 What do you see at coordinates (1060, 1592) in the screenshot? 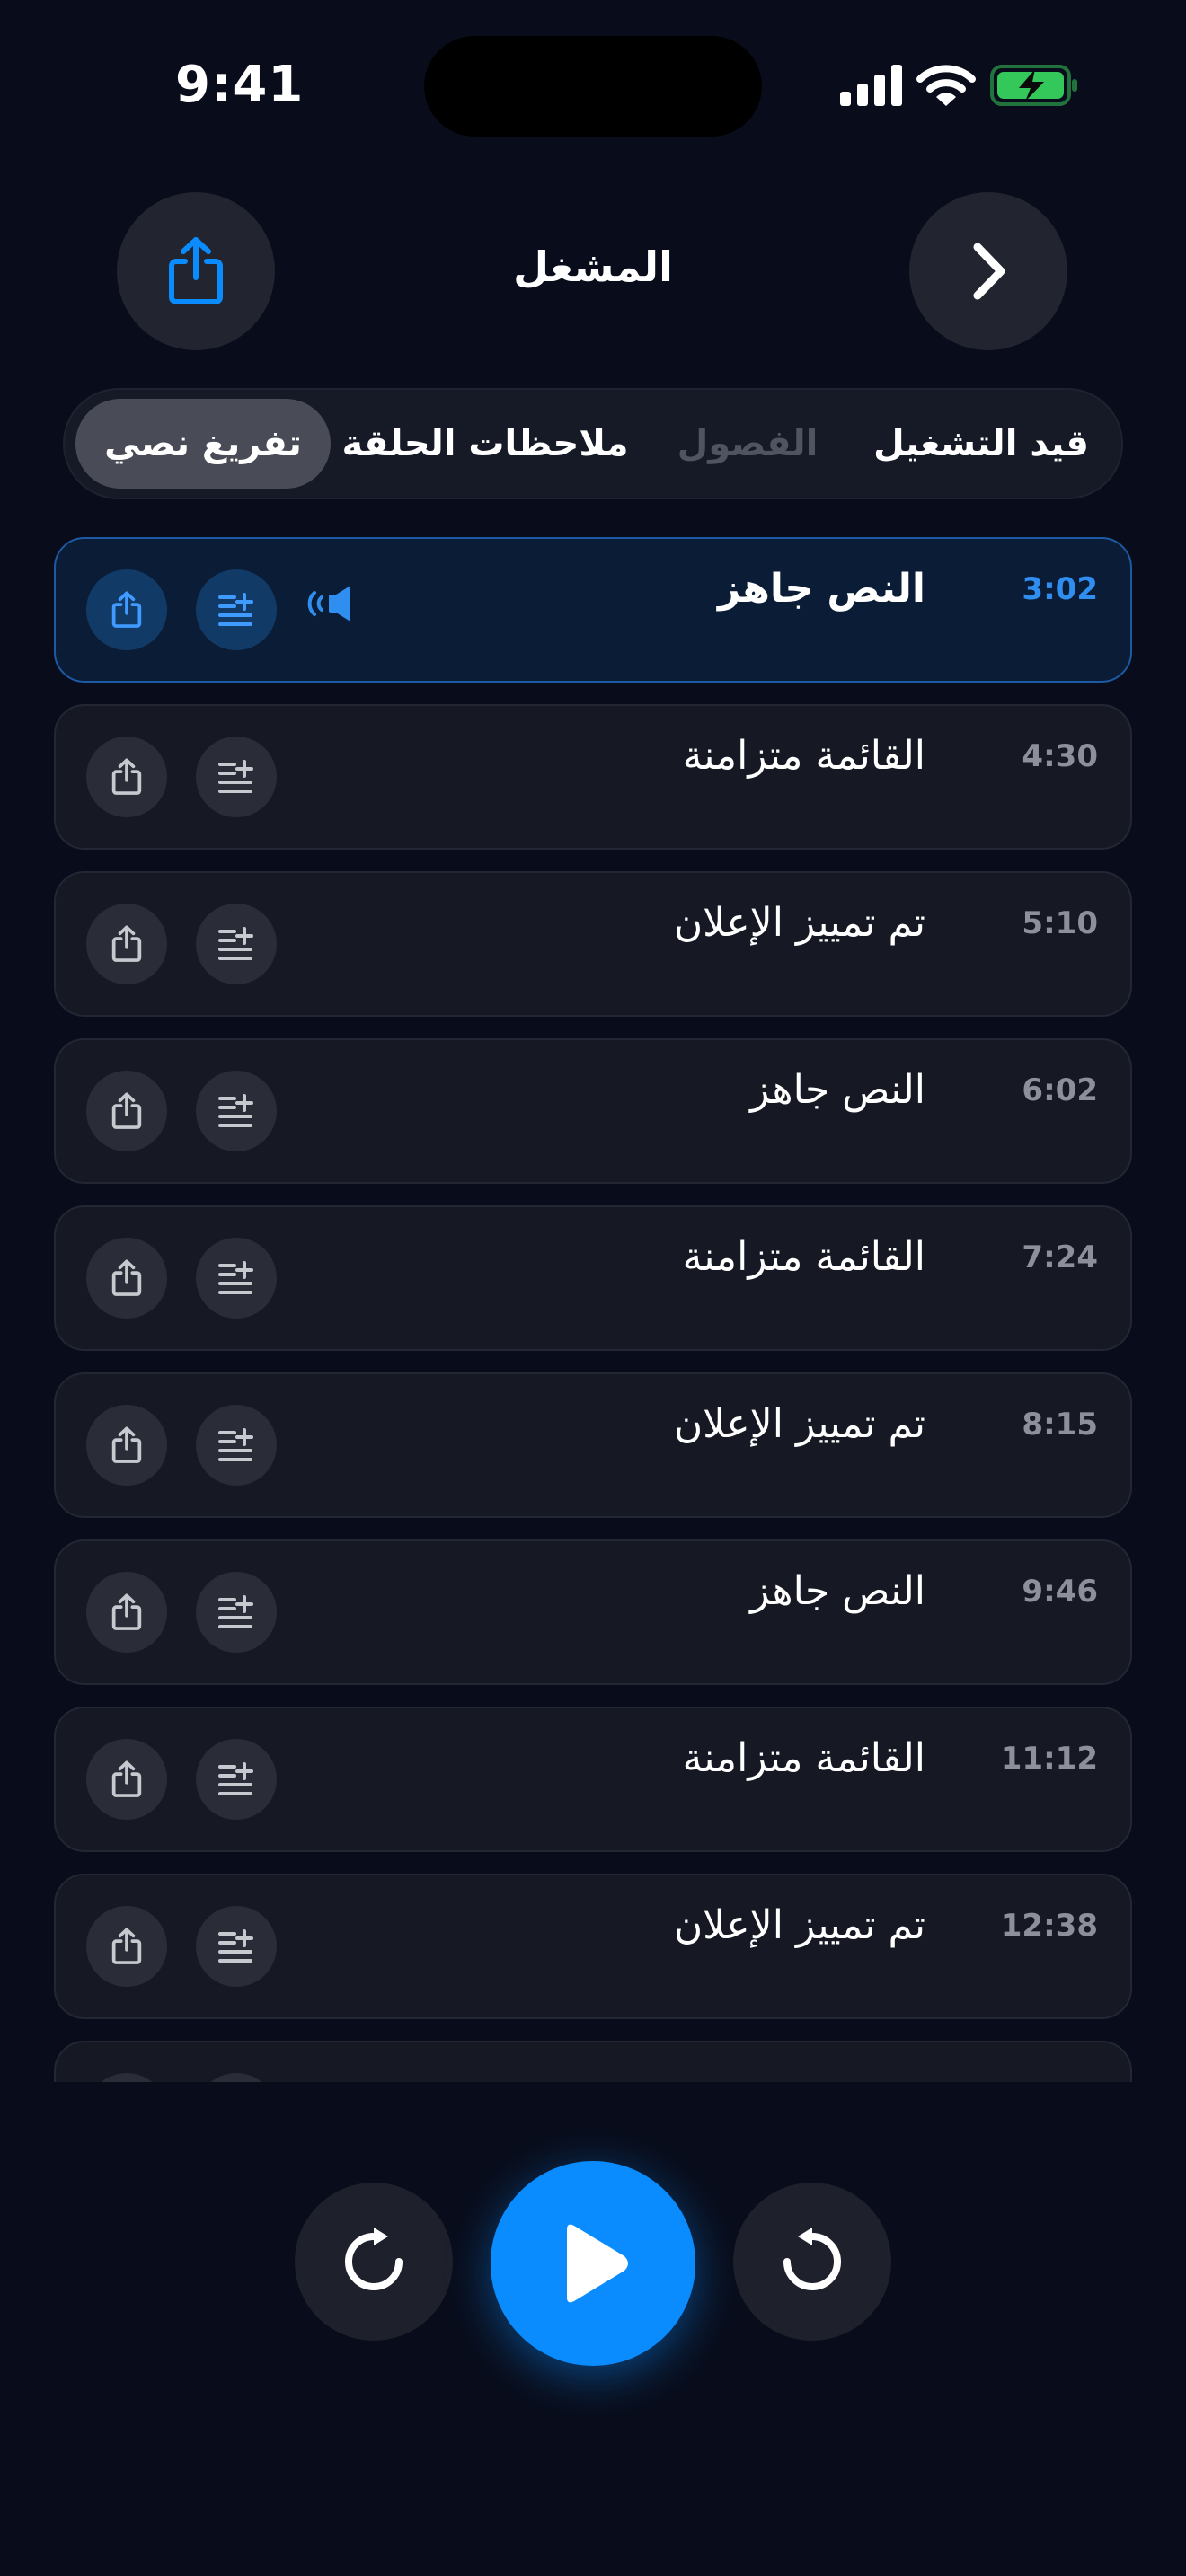
I see `row-timestamp: 9:46` at bounding box center [1060, 1592].